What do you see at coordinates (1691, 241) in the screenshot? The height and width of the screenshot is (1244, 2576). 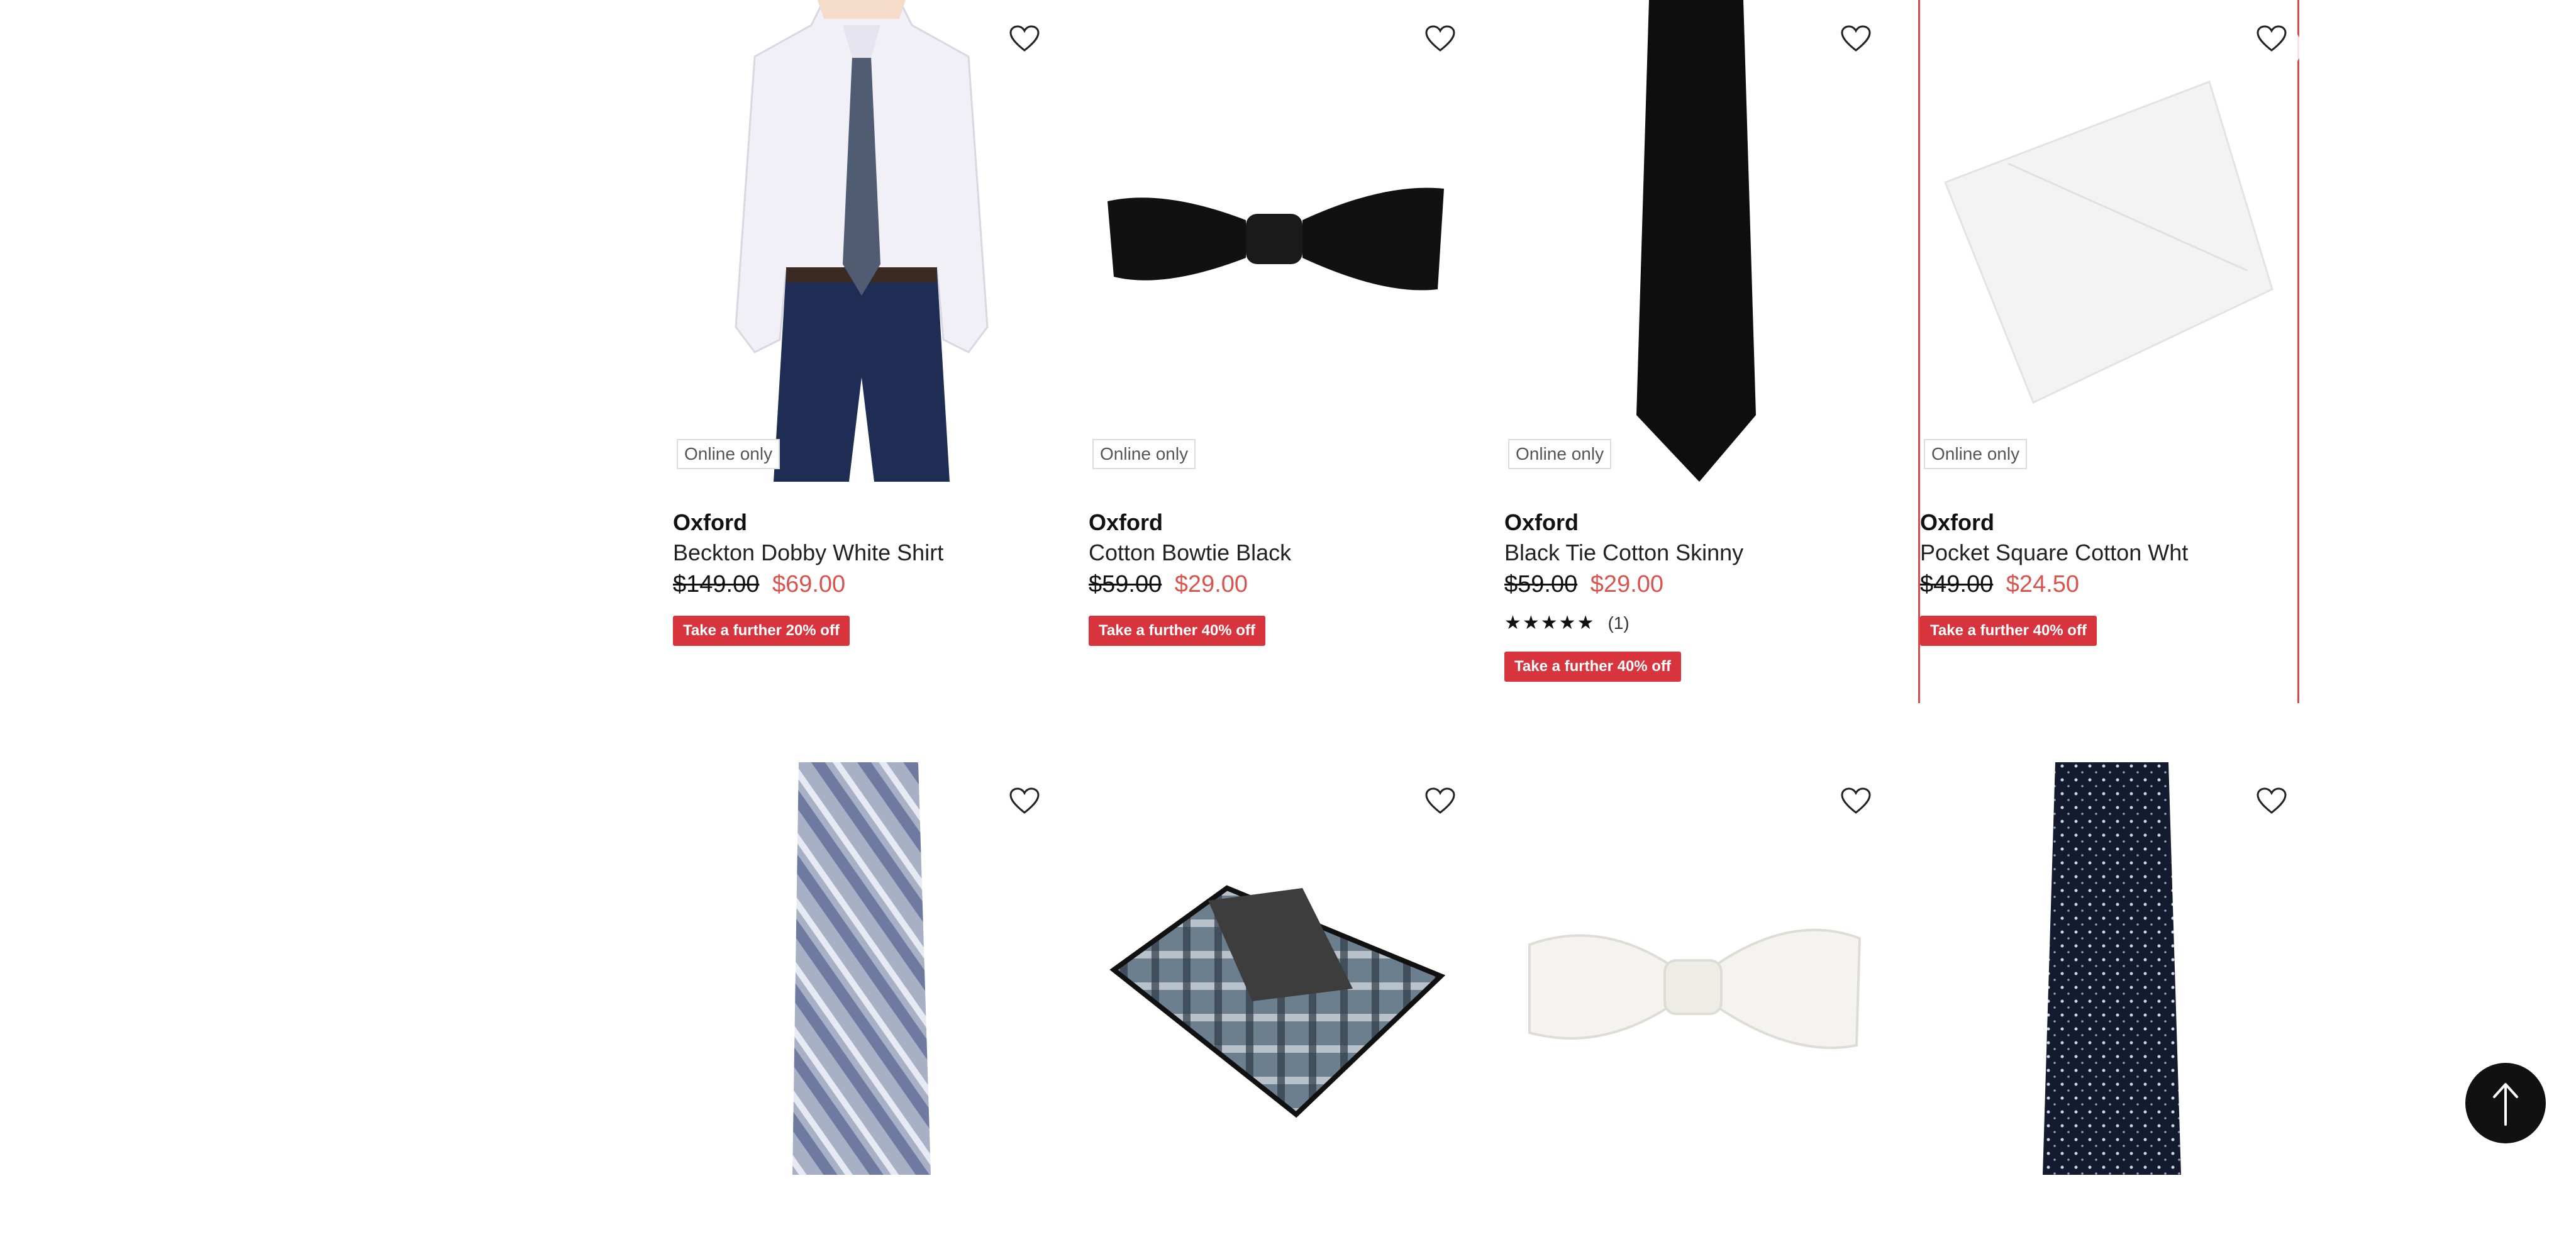 I see `tie-image` at bounding box center [1691, 241].